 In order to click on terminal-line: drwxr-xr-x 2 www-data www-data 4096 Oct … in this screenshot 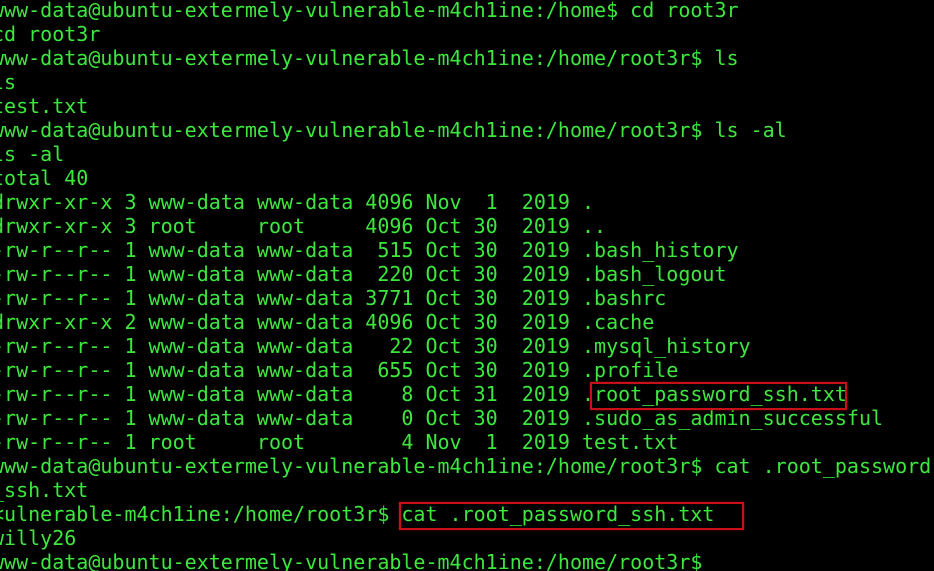, I will do `click(327, 322)`.